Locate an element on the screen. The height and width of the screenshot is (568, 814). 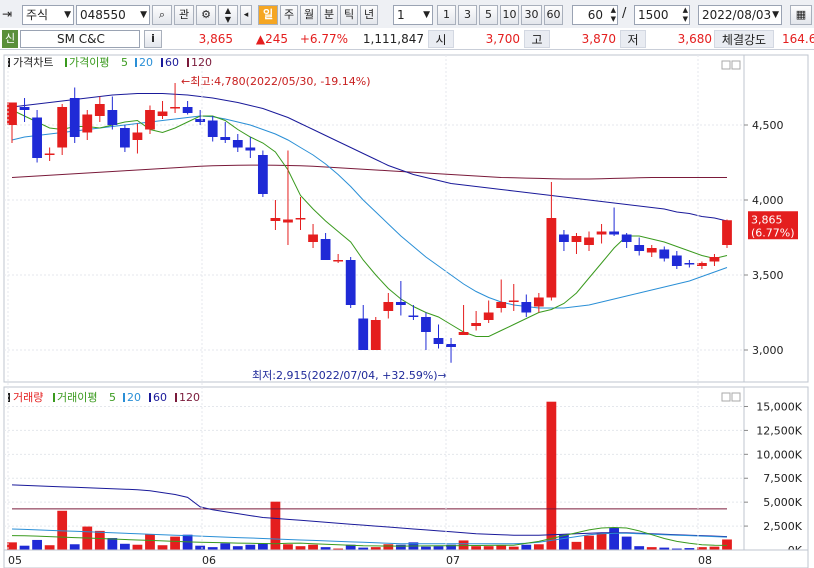
current-price: 3,865 is located at coordinates (215, 39).